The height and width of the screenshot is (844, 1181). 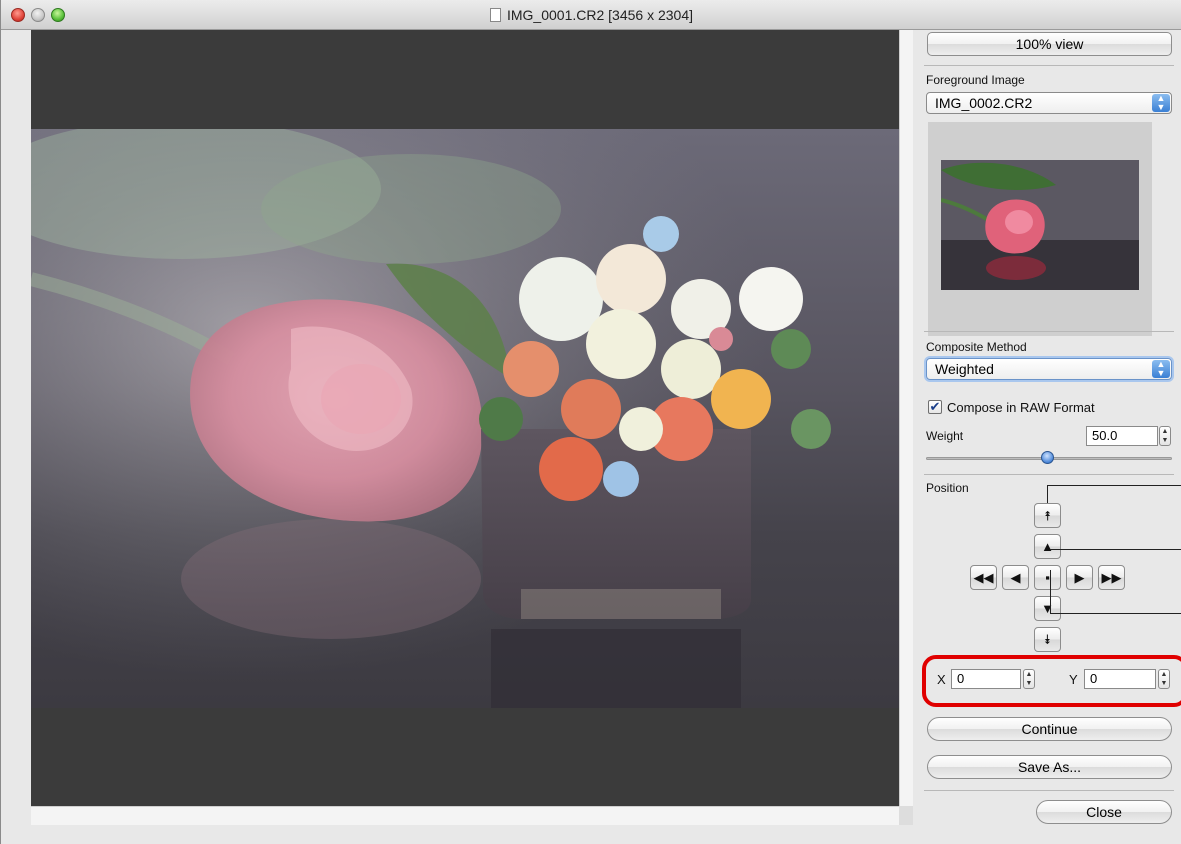 What do you see at coordinates (984, 103) in the screenshot?
I see `foreground-image-value: IMG_0002.CR2` at bounding box center [984, 103].